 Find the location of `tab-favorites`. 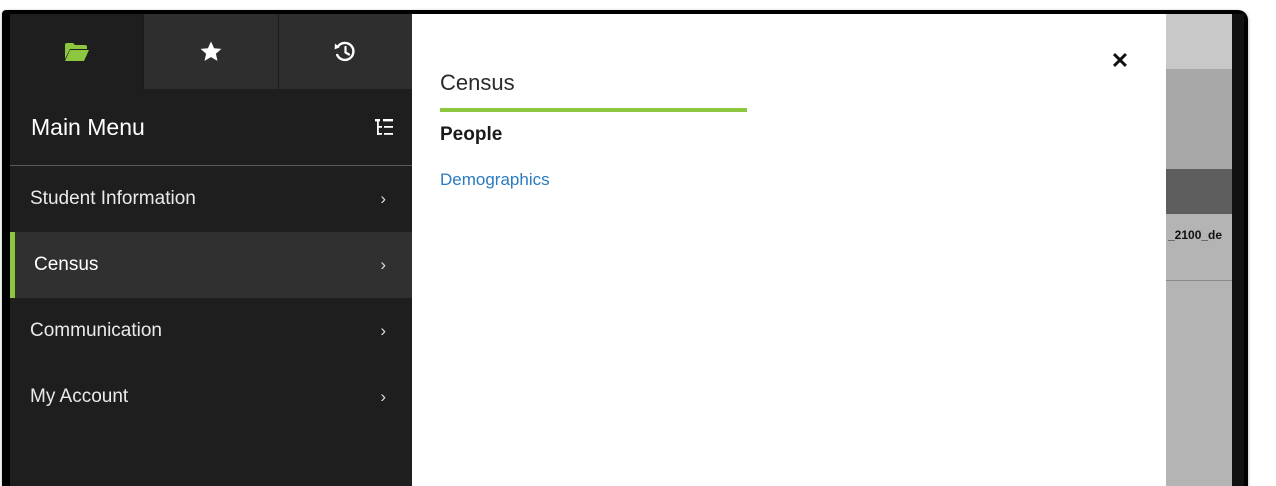

tab-favorites is located at coordinates (211, 51).